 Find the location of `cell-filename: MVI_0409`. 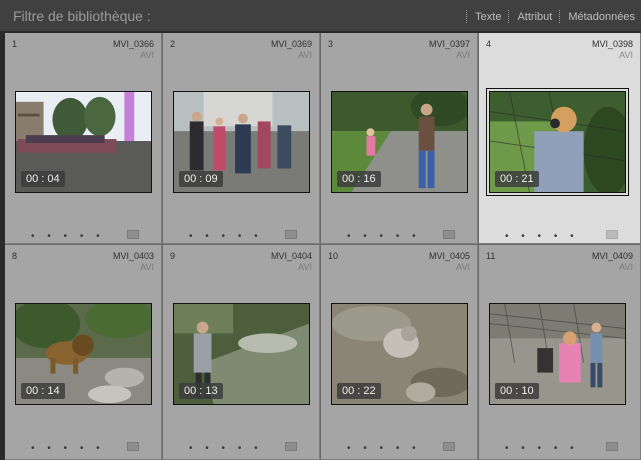

cell-filename: MVI_0409 is located at coordinates (612, 256).